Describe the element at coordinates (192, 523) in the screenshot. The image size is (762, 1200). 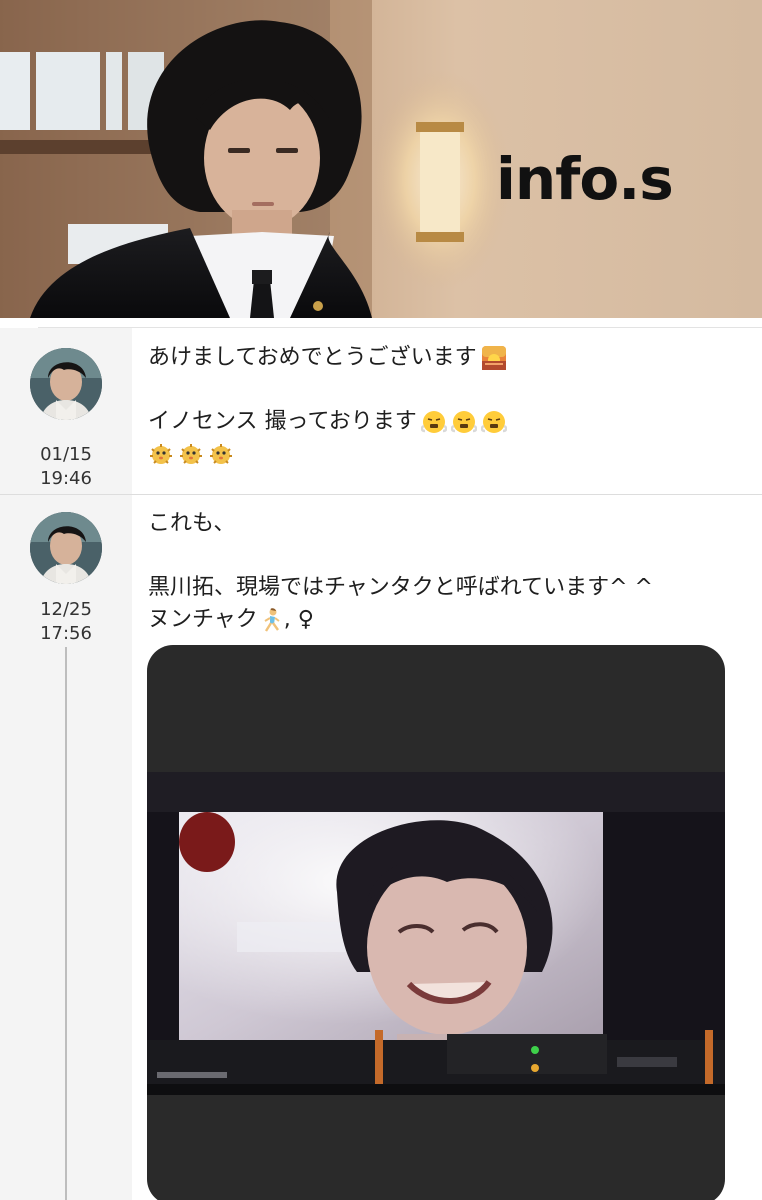
I see `post-line: これも、` at that location.